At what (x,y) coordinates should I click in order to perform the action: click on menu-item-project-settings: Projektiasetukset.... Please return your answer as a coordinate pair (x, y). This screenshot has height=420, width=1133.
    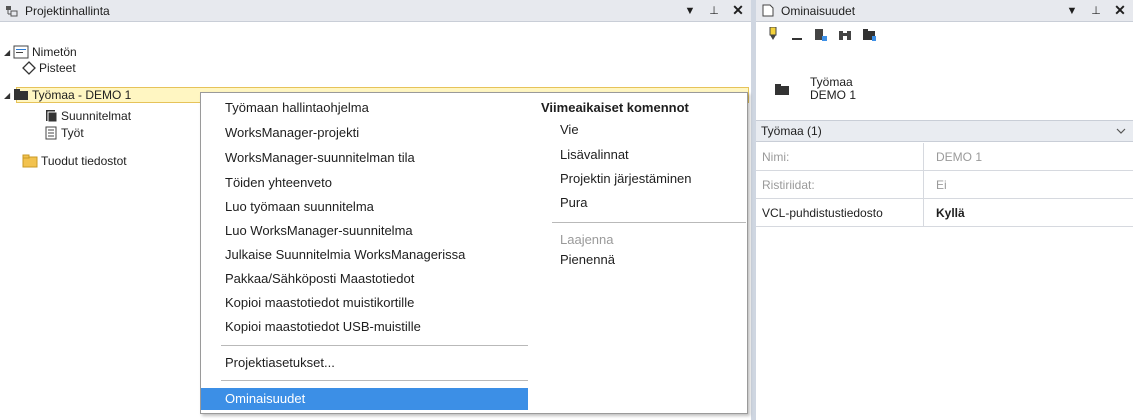
    Looking at the image, I should click on (280, 363).